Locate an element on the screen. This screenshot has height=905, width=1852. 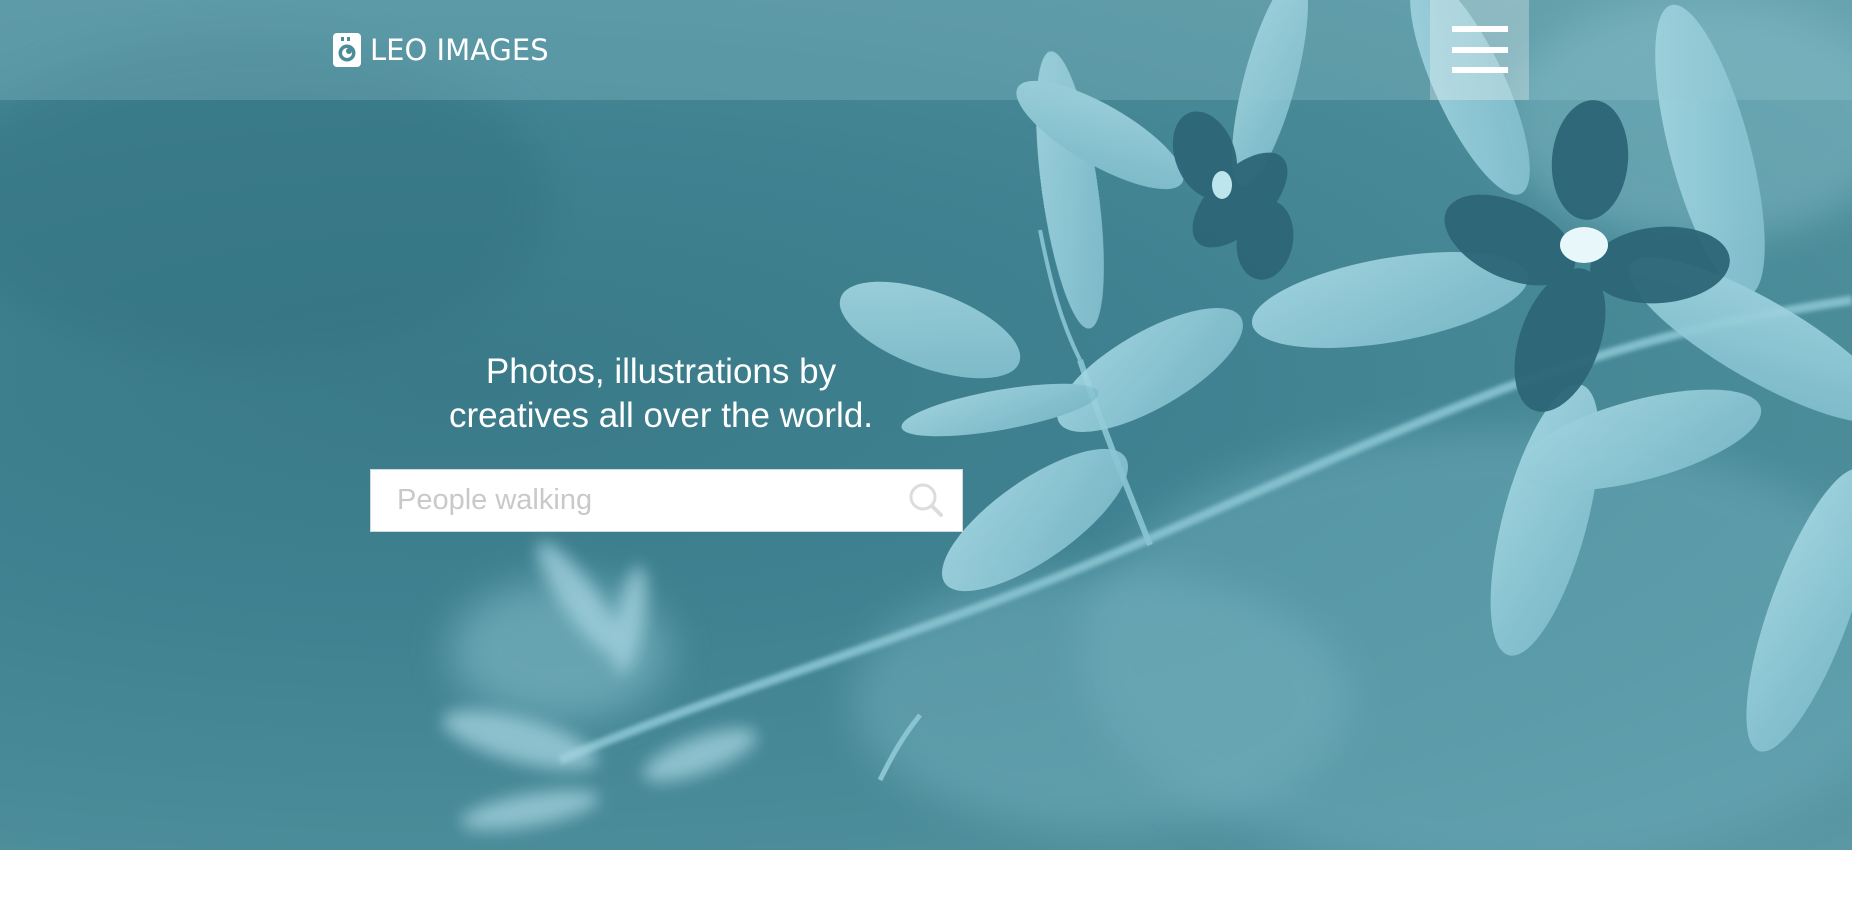
headline-line-1: Photos, illustrations by is located at coordinates (661, 371).